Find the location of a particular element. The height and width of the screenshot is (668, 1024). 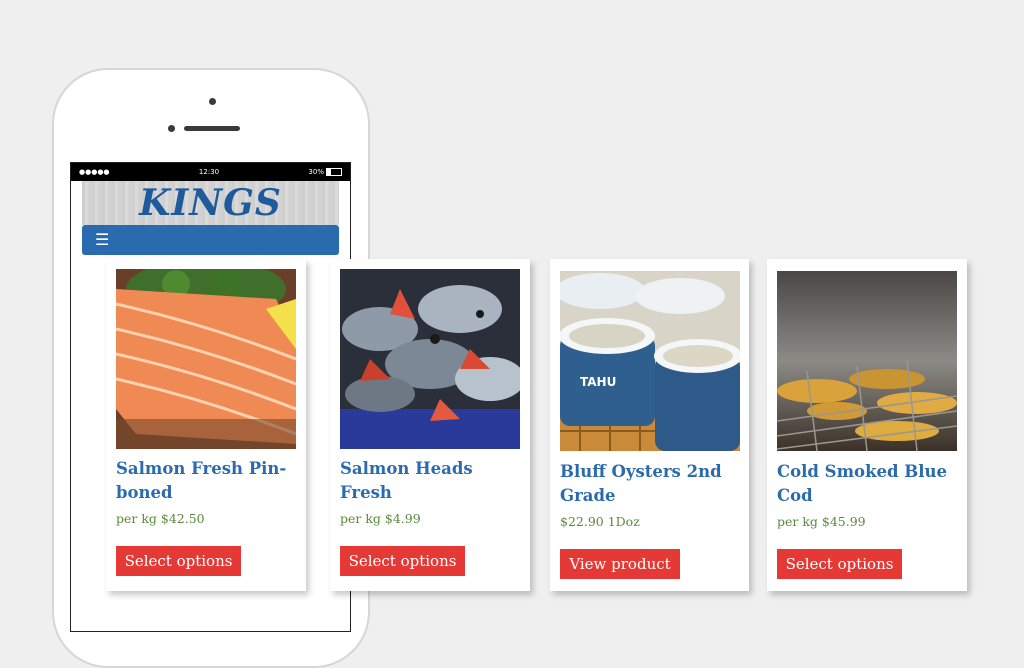

product-title: Salmon Heads Fresh is located at coordinates (432, 481).